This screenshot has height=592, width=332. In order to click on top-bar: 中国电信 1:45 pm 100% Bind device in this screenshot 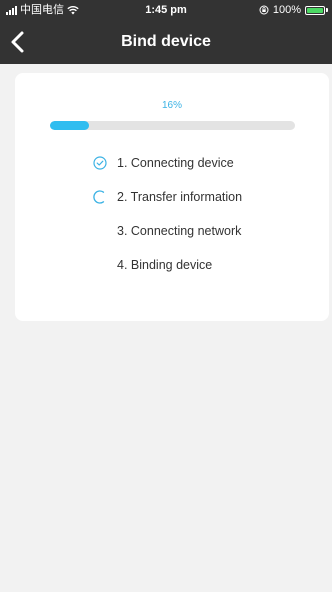, I will do `click(166, 32)`.